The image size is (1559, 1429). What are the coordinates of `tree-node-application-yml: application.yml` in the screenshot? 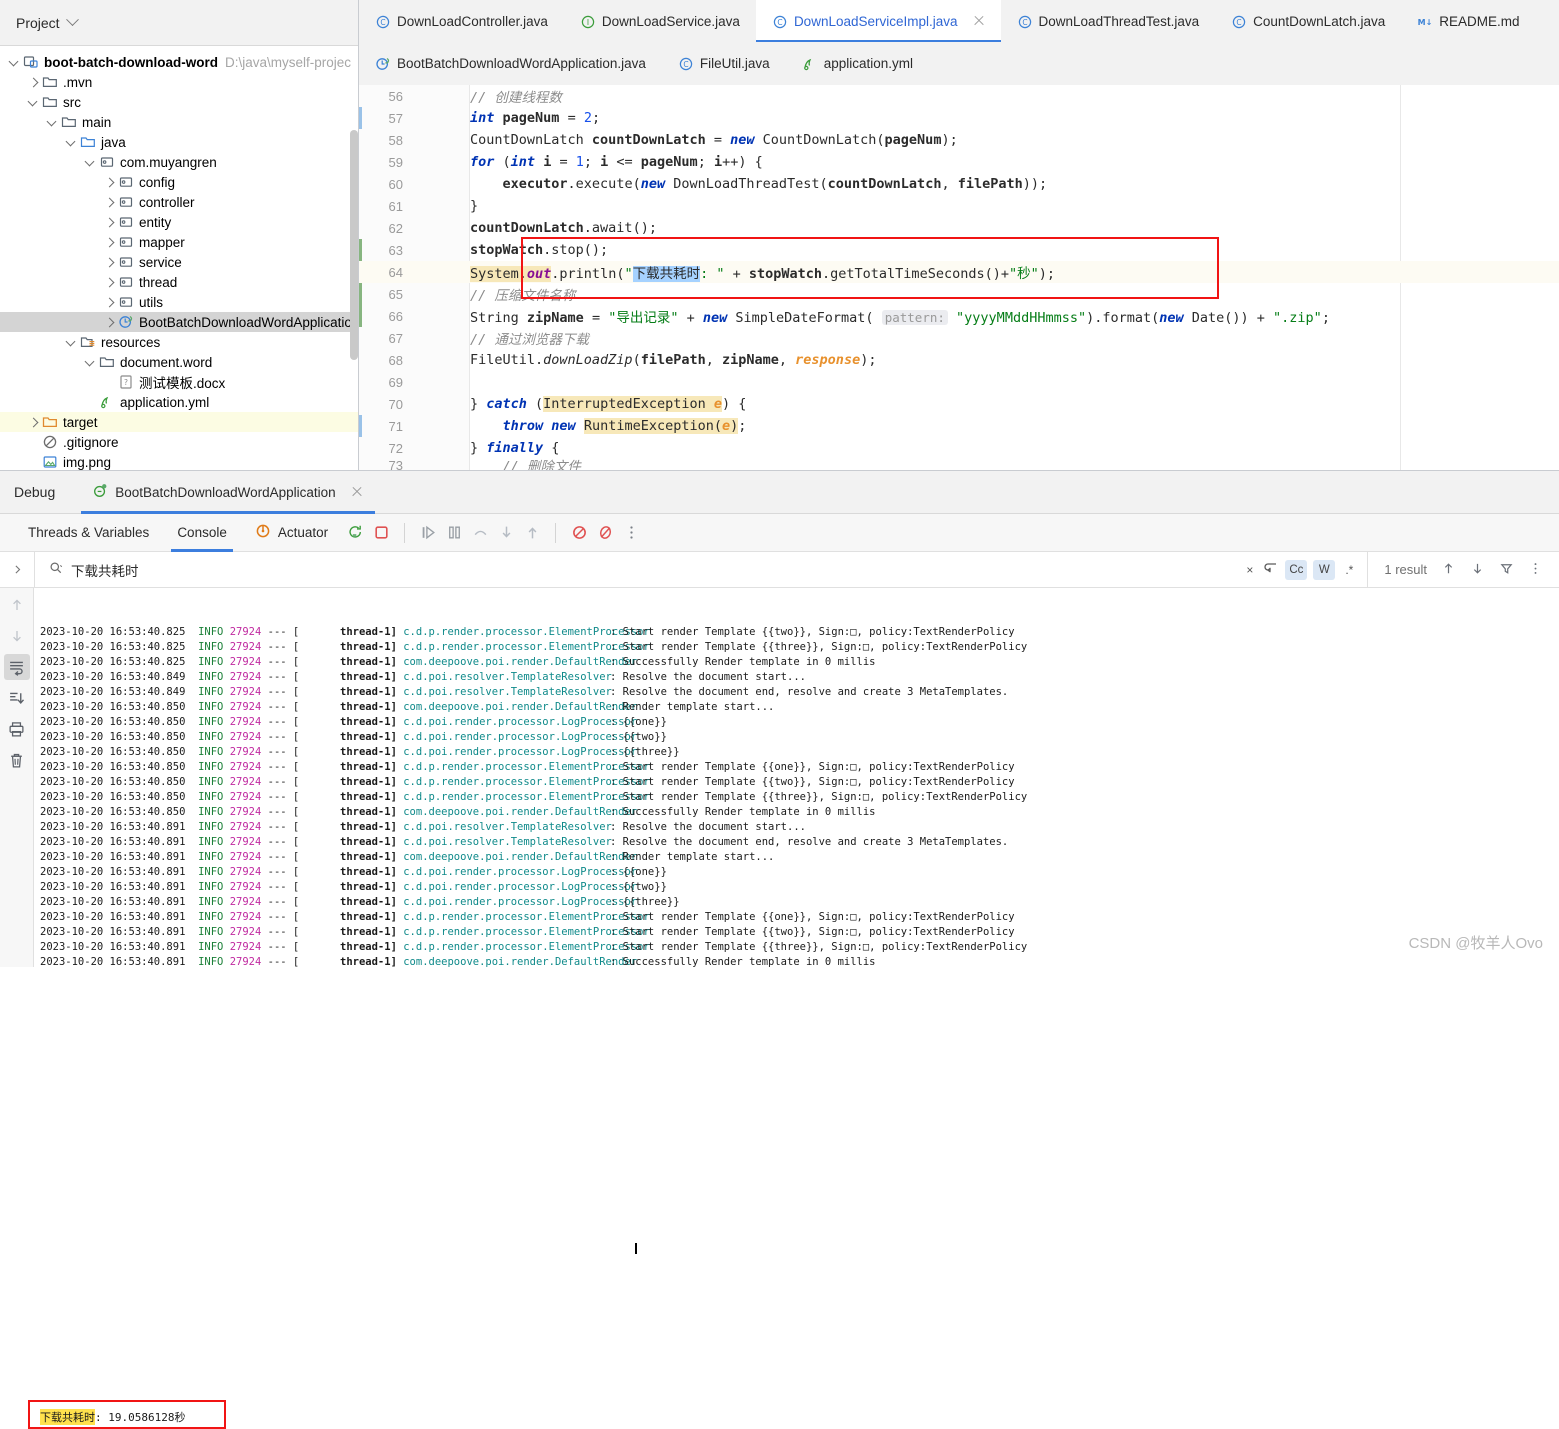 It's located at (179, 402).